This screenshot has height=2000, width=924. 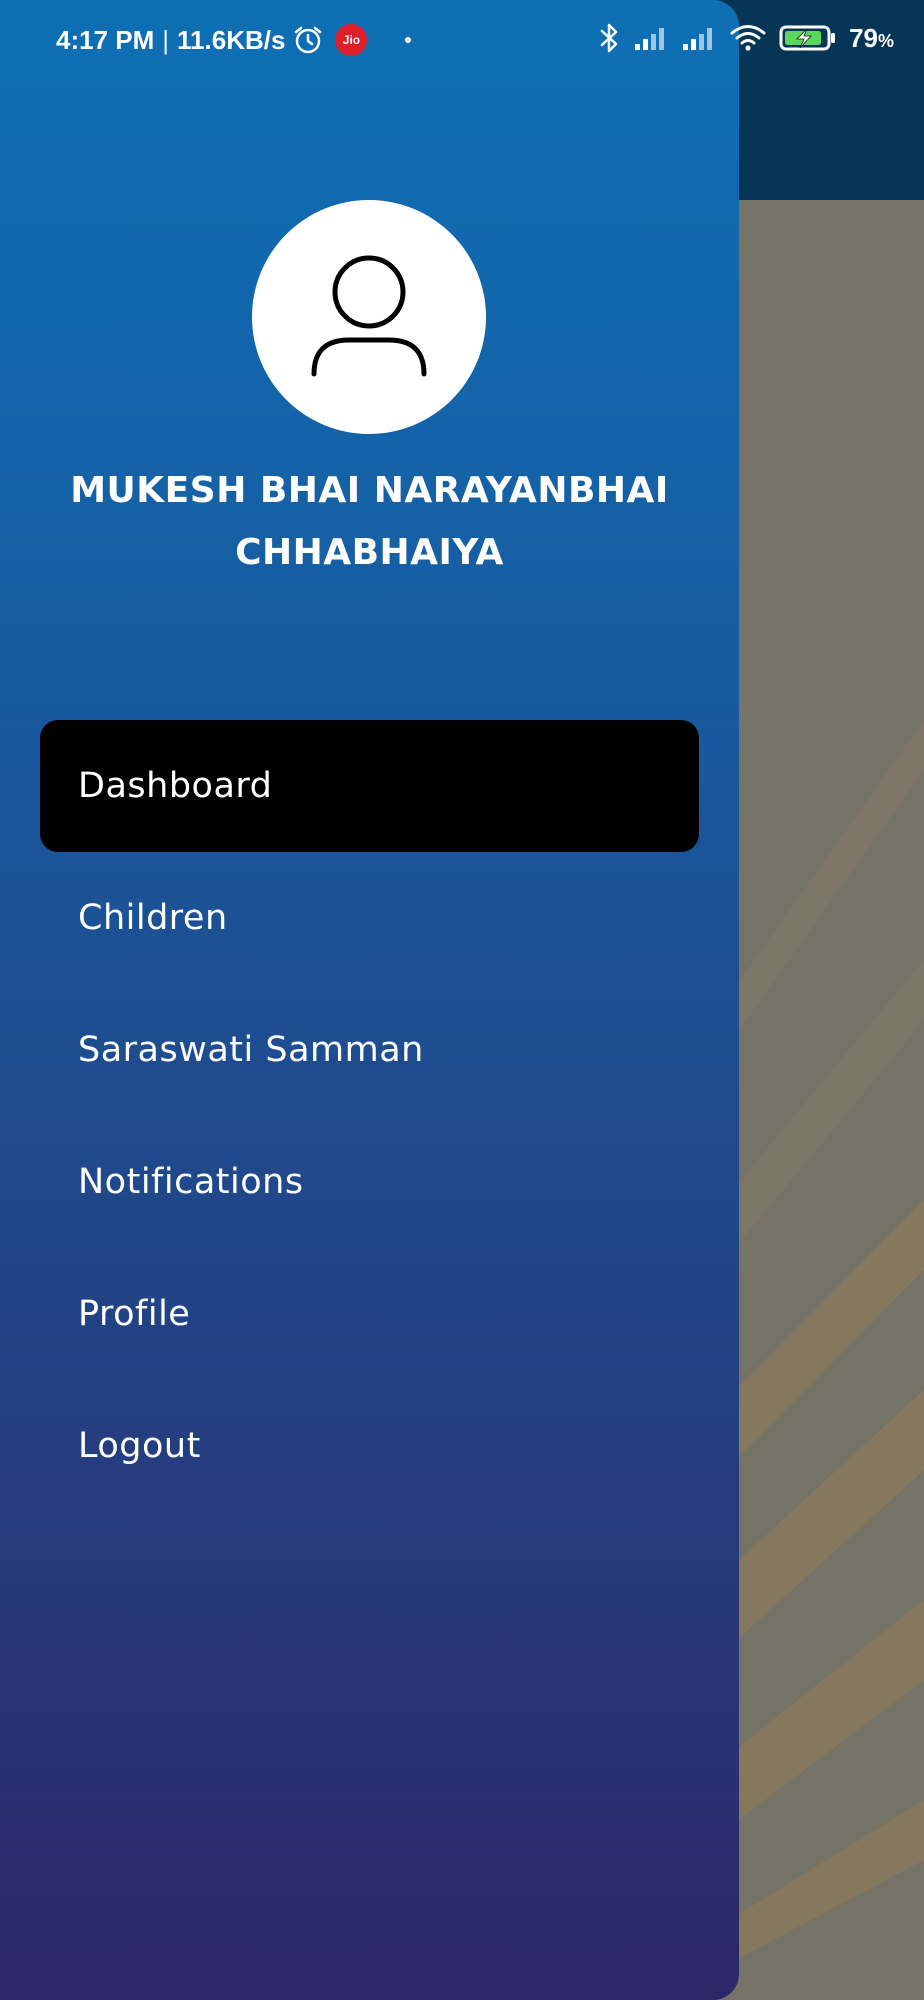 I want to click on menu-item-children: Children, so click(x=369, y=918).